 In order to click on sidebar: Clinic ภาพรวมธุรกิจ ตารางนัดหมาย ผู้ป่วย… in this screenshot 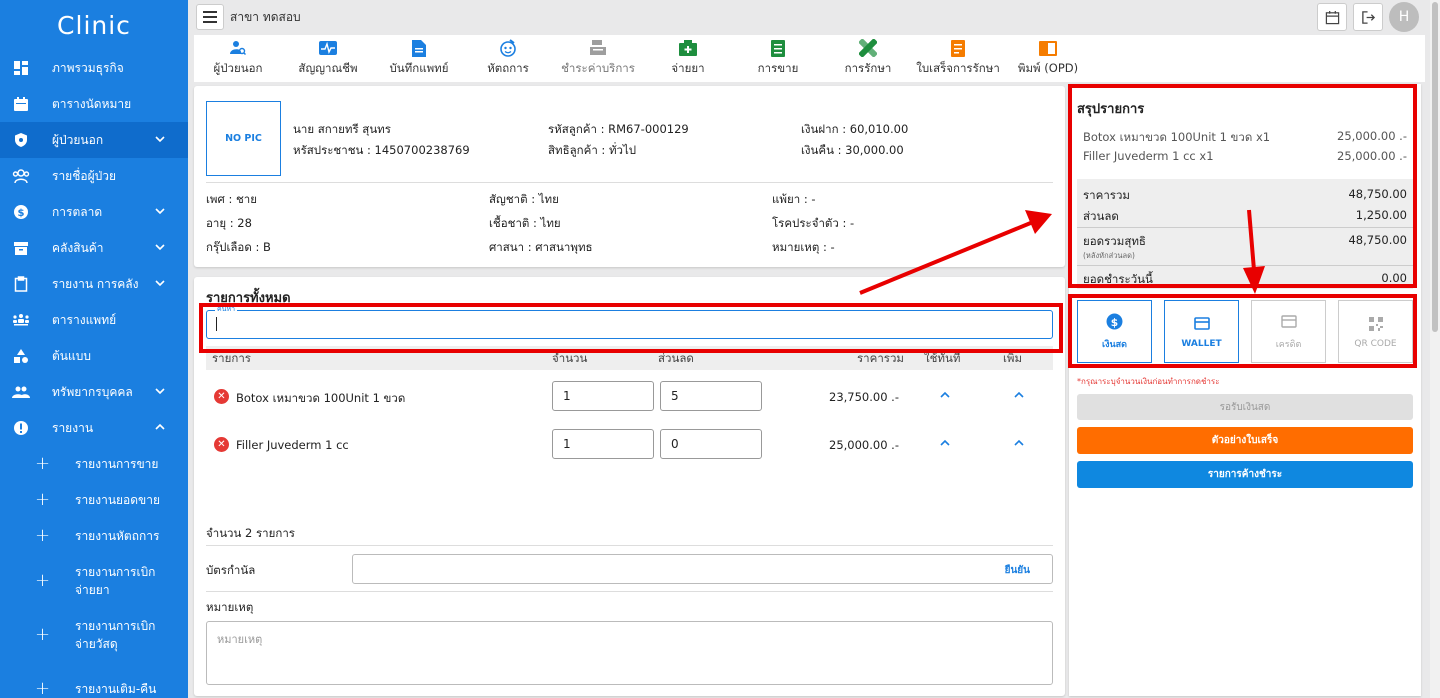, I will do `click(94, 349)`.